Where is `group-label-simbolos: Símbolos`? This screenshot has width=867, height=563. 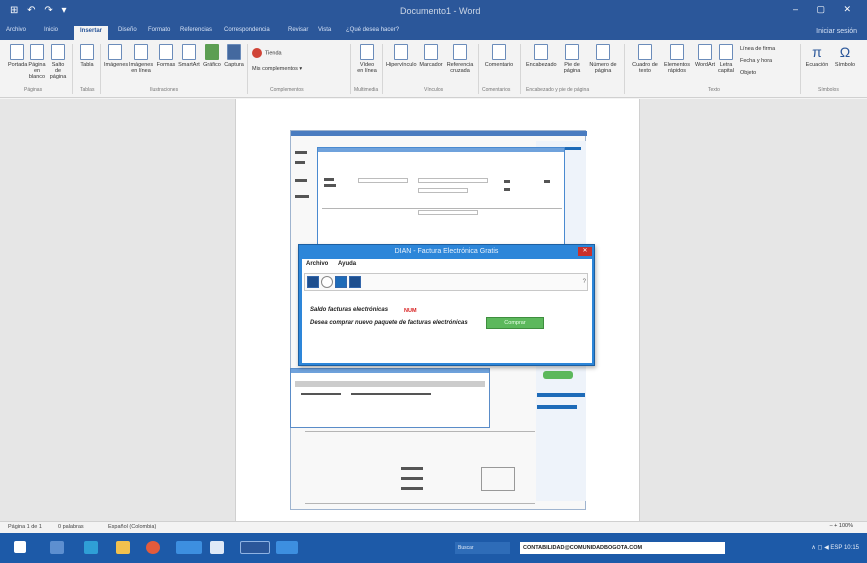
group-label-simbolos: Símbolos is located at coordinates (828, 90).